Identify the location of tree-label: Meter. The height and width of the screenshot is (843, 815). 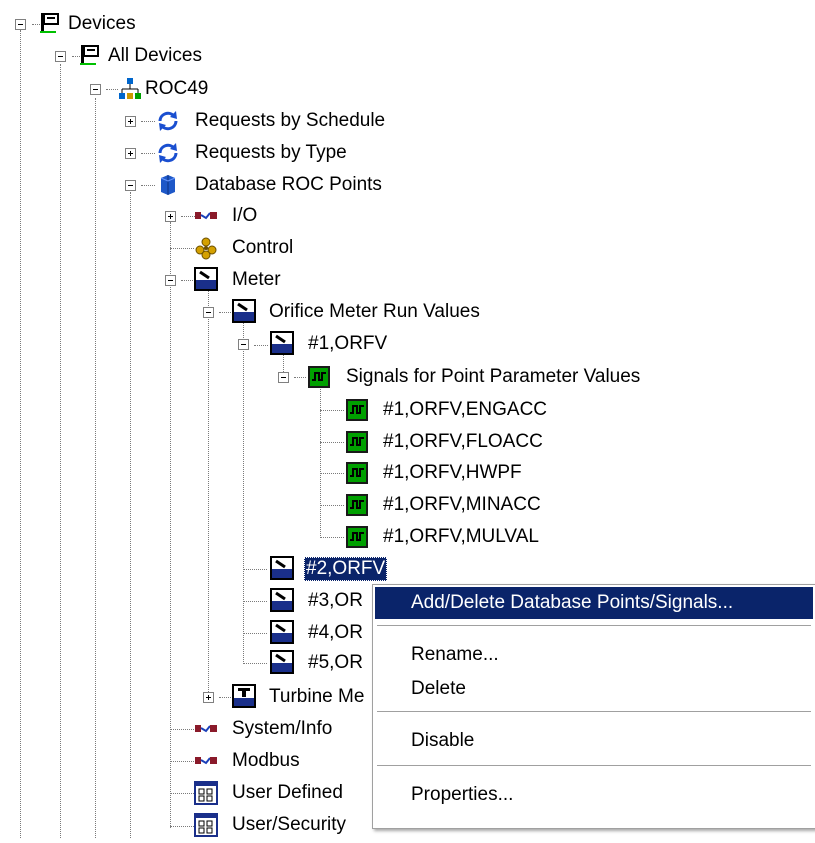
(256, 279).